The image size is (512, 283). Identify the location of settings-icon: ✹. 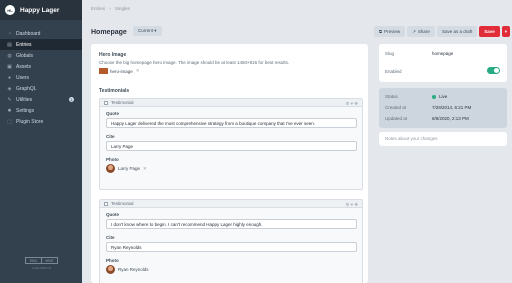
(9, 110).